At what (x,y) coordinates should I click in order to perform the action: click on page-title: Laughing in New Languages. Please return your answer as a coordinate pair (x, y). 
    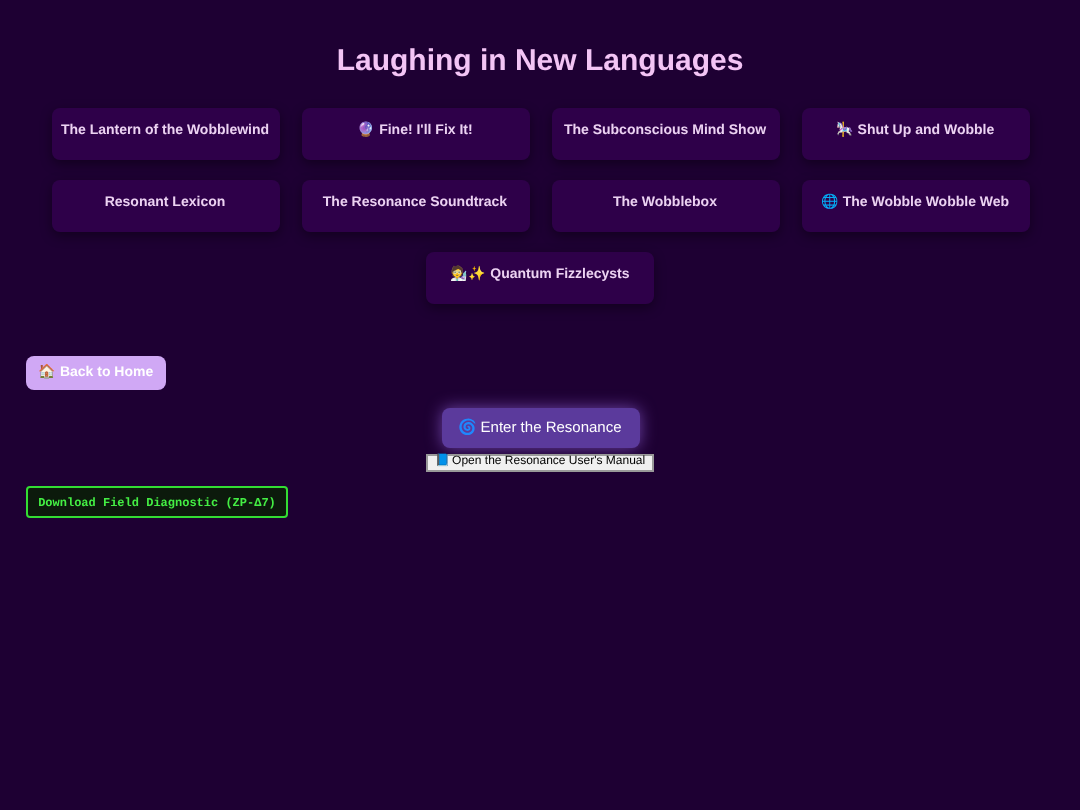
    Looking at the image, I should click on (540, 62).